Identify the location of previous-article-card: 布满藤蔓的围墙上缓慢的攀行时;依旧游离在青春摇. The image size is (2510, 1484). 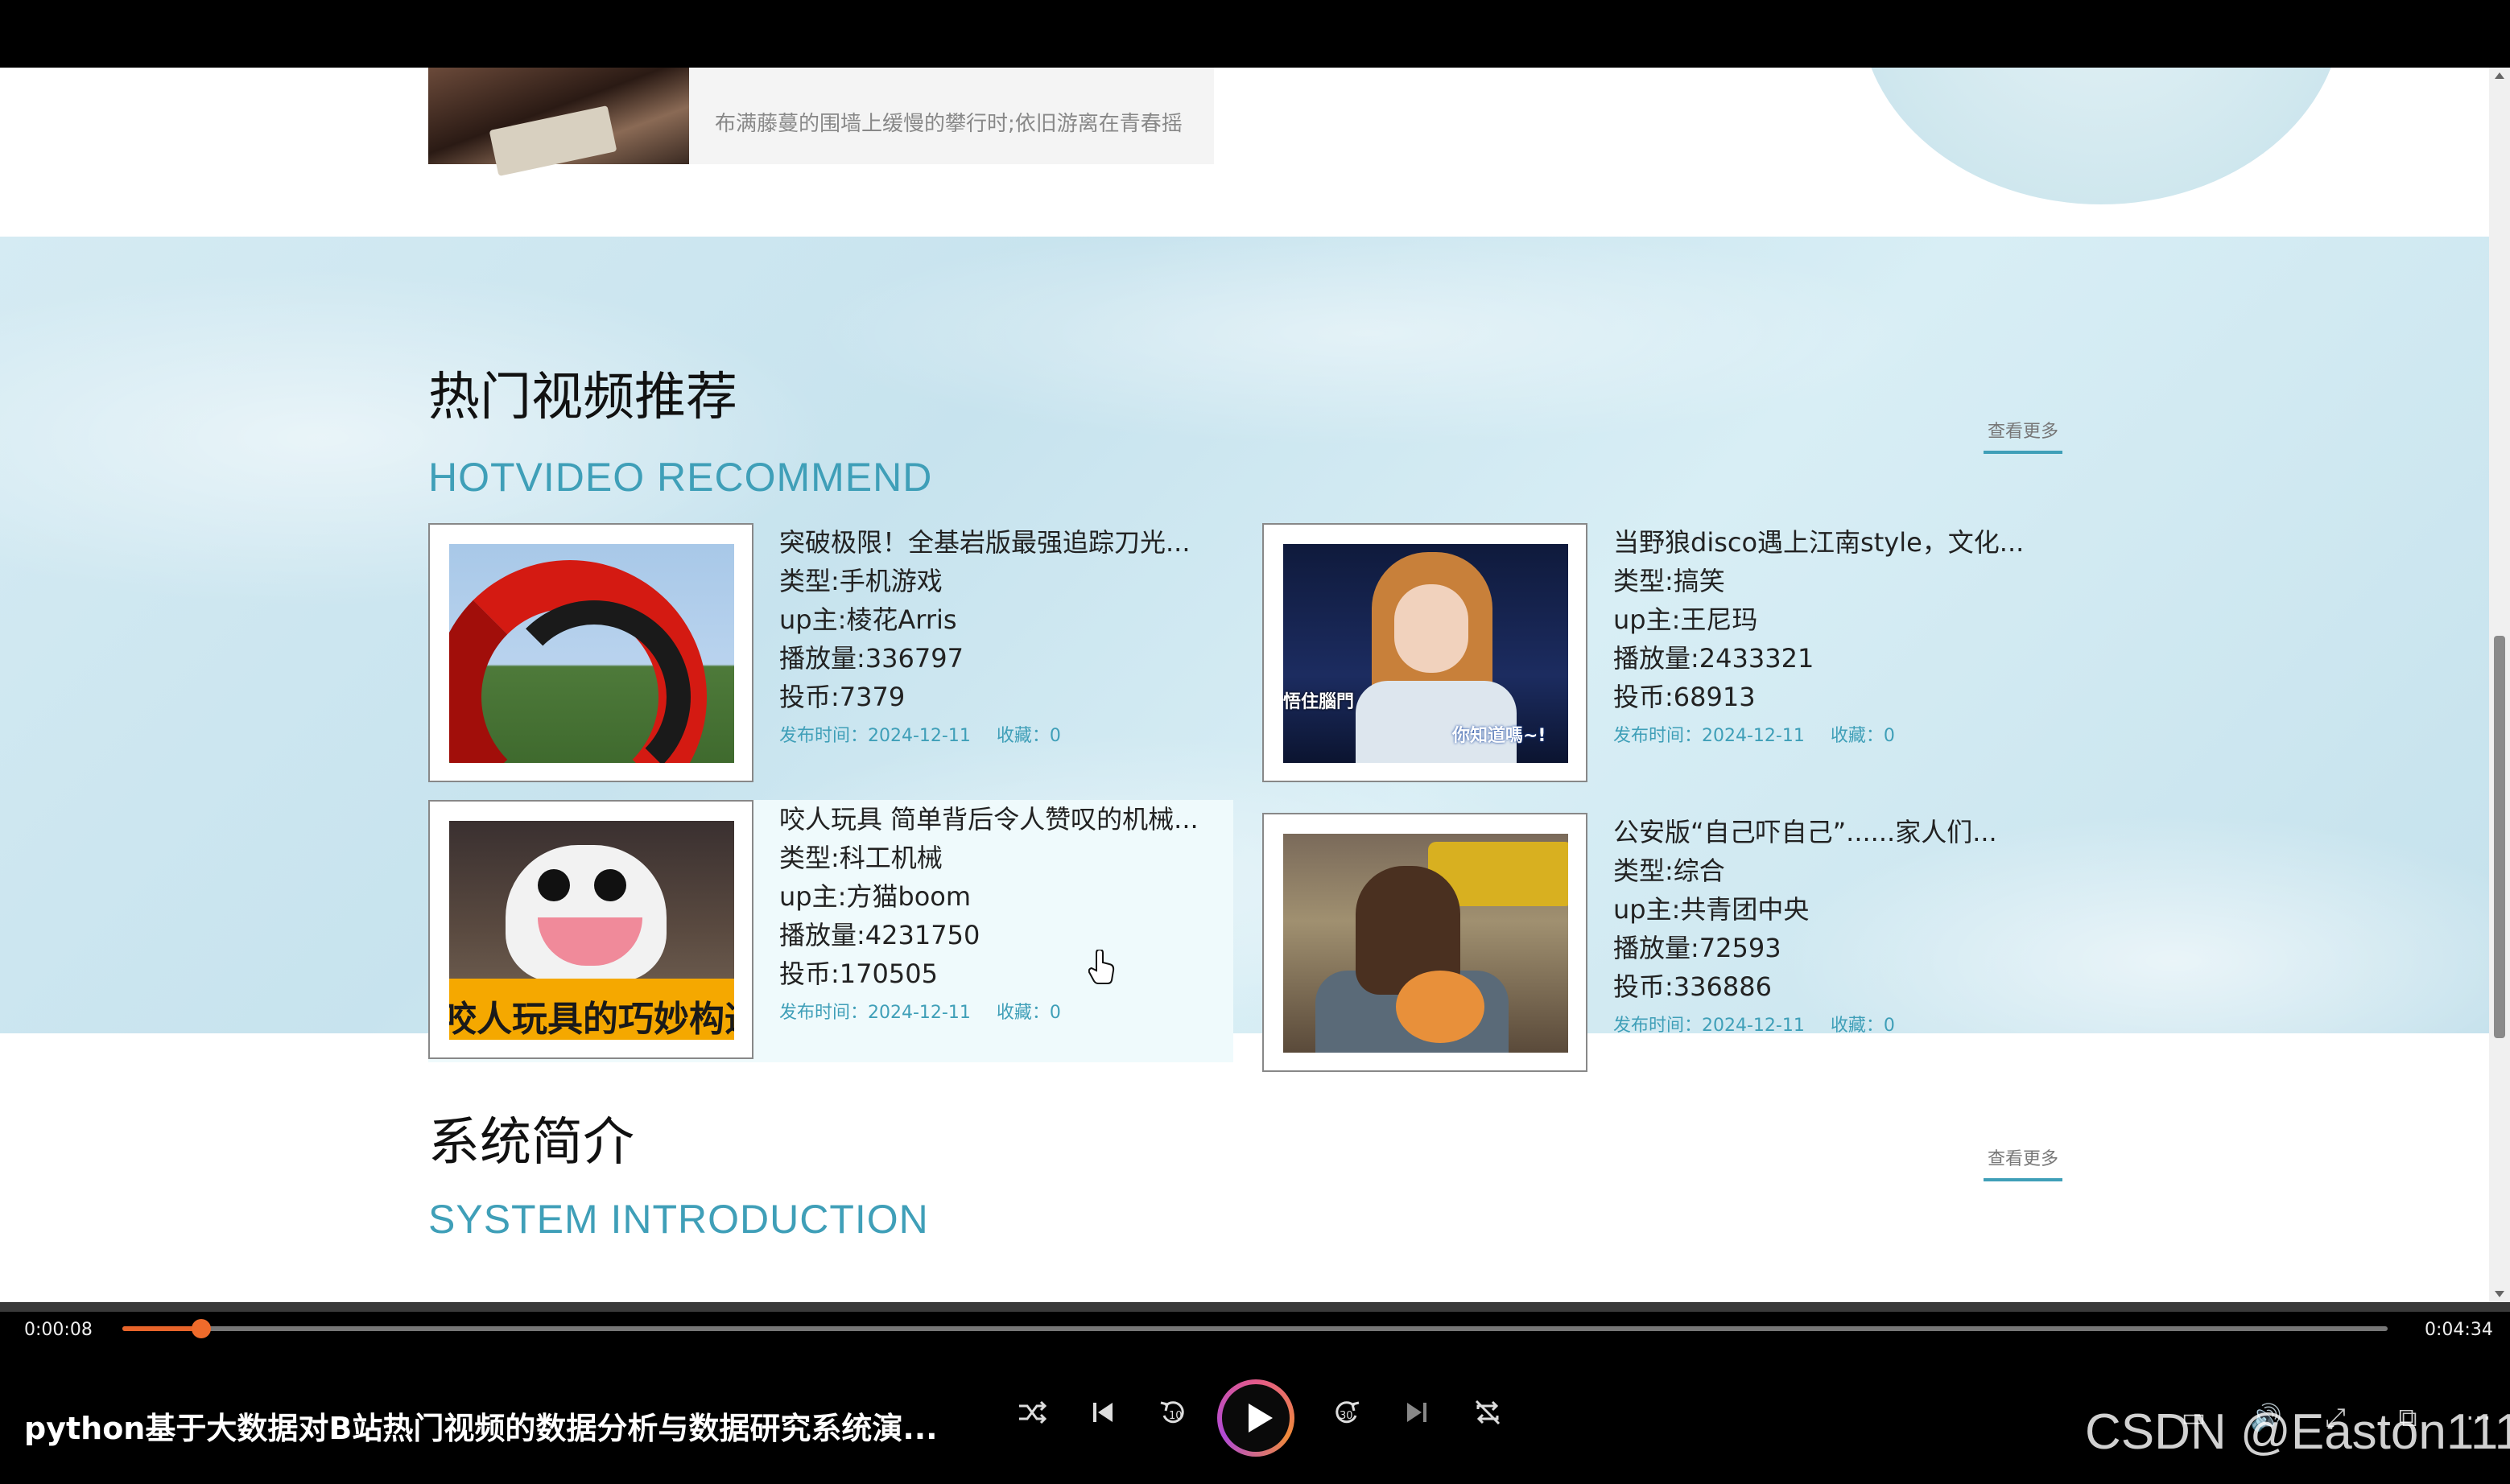
(821, 122).